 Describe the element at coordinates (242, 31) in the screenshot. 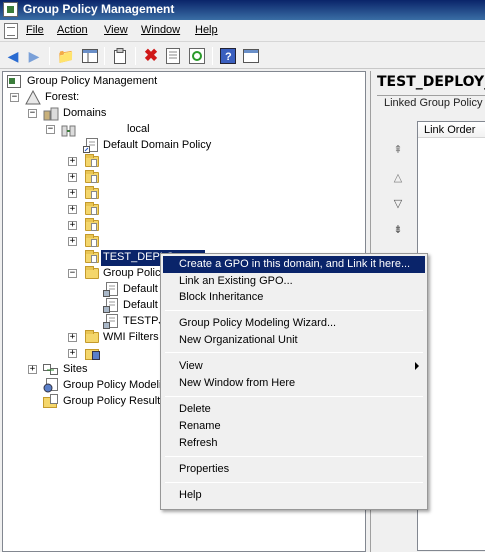

I see `menu-bar: File Action View Window Help` at that location.